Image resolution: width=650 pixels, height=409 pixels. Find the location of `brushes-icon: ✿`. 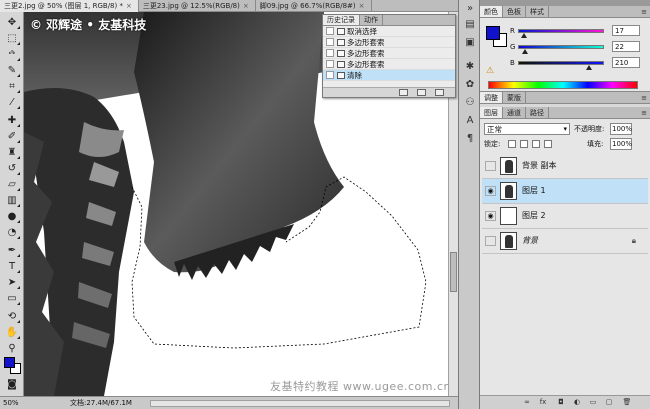

brushes-icon: ✿ is located at coordinates (470, 84).